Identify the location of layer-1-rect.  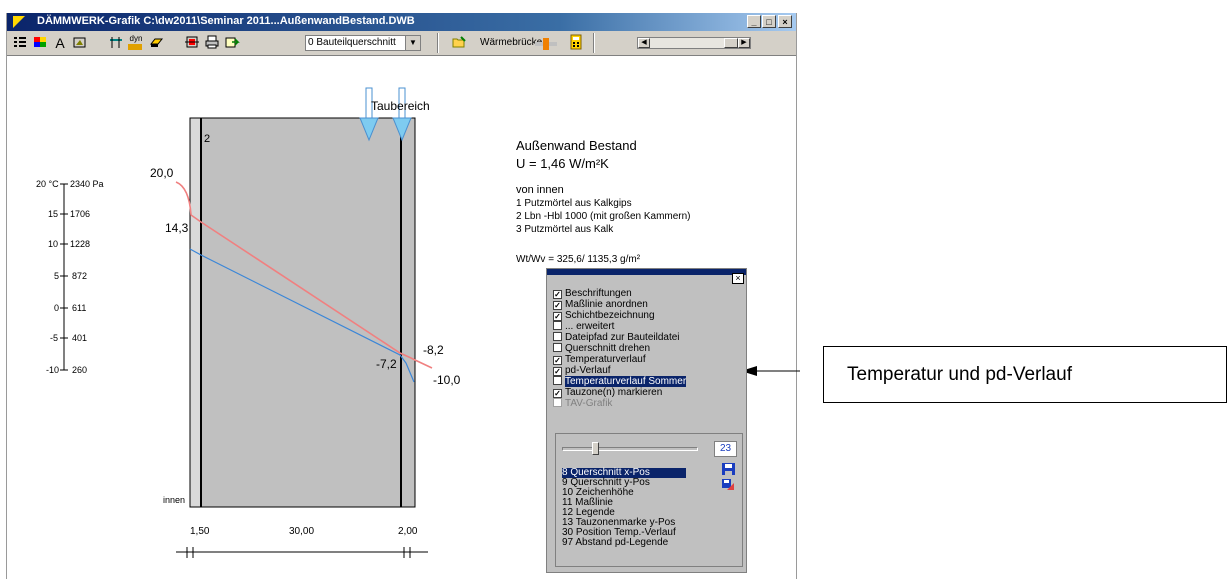
(195, 312).